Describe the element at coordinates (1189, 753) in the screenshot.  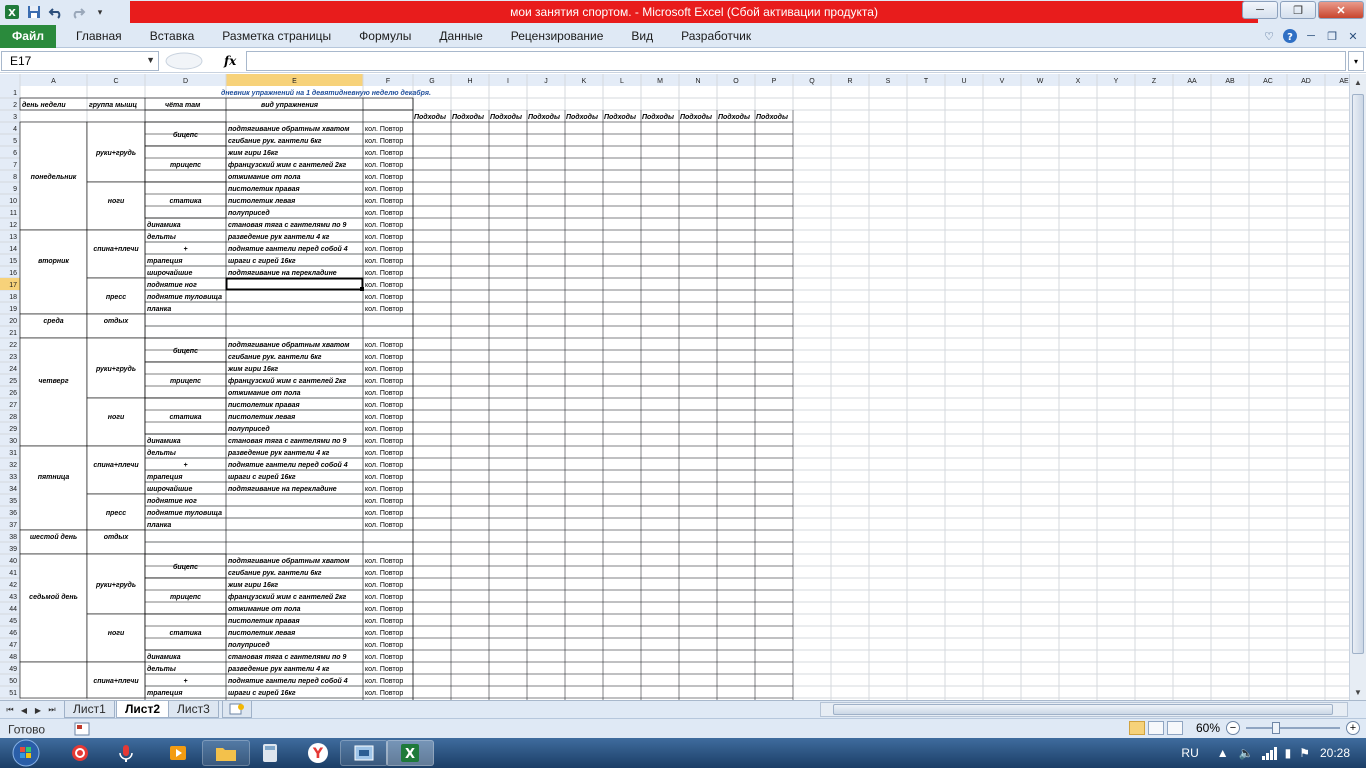
I see `language-indicator: RU` at that location.